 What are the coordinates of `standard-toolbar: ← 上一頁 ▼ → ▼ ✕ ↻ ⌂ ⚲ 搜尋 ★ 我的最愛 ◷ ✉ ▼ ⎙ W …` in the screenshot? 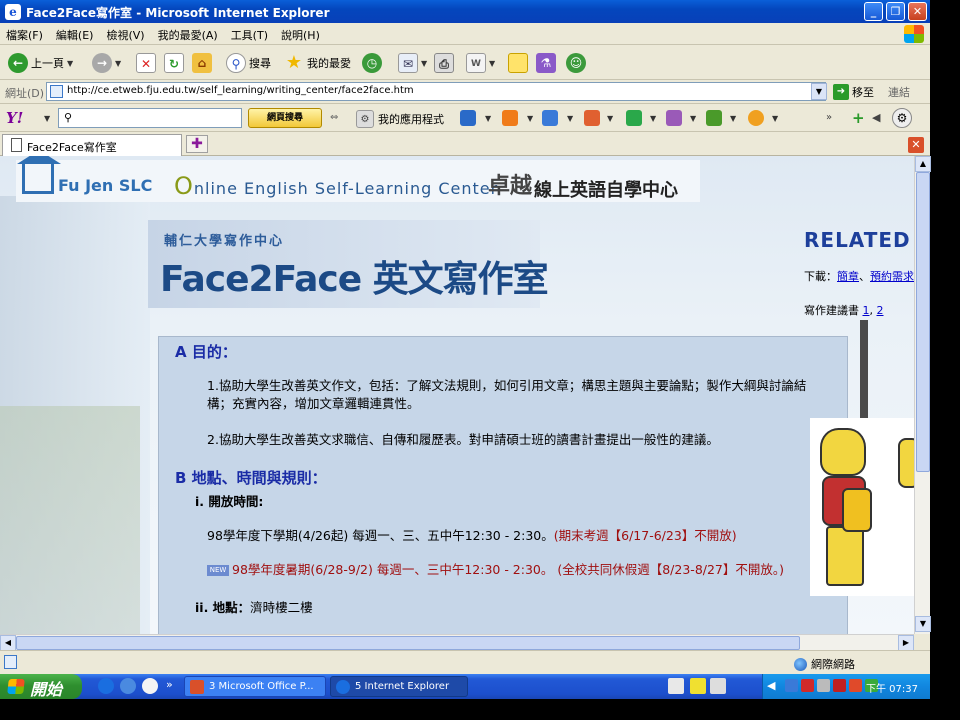 It's located at (465, 63).